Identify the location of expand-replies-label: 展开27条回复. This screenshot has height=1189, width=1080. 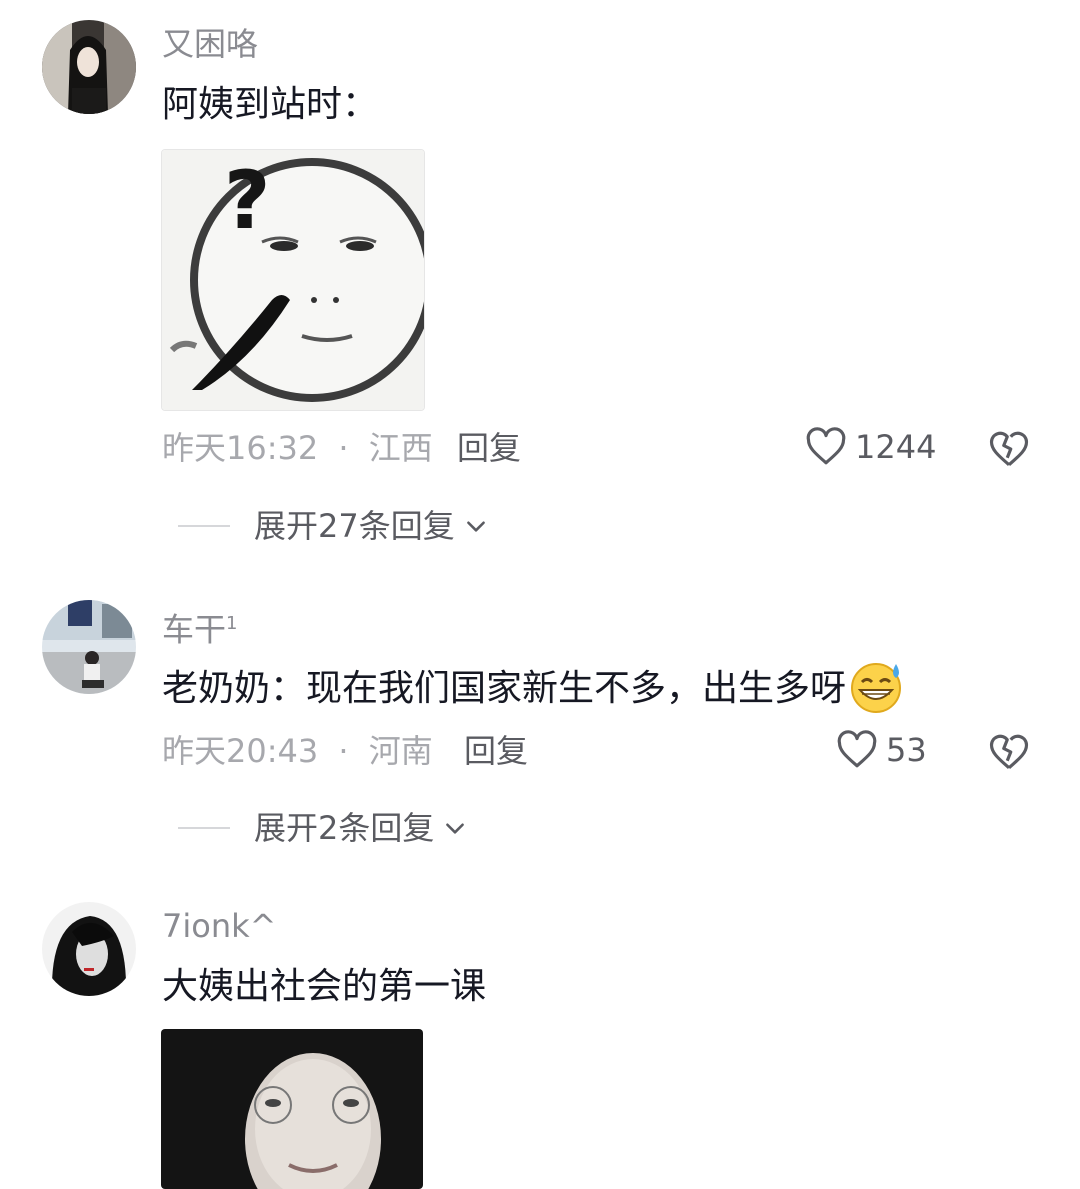
(354, 526).